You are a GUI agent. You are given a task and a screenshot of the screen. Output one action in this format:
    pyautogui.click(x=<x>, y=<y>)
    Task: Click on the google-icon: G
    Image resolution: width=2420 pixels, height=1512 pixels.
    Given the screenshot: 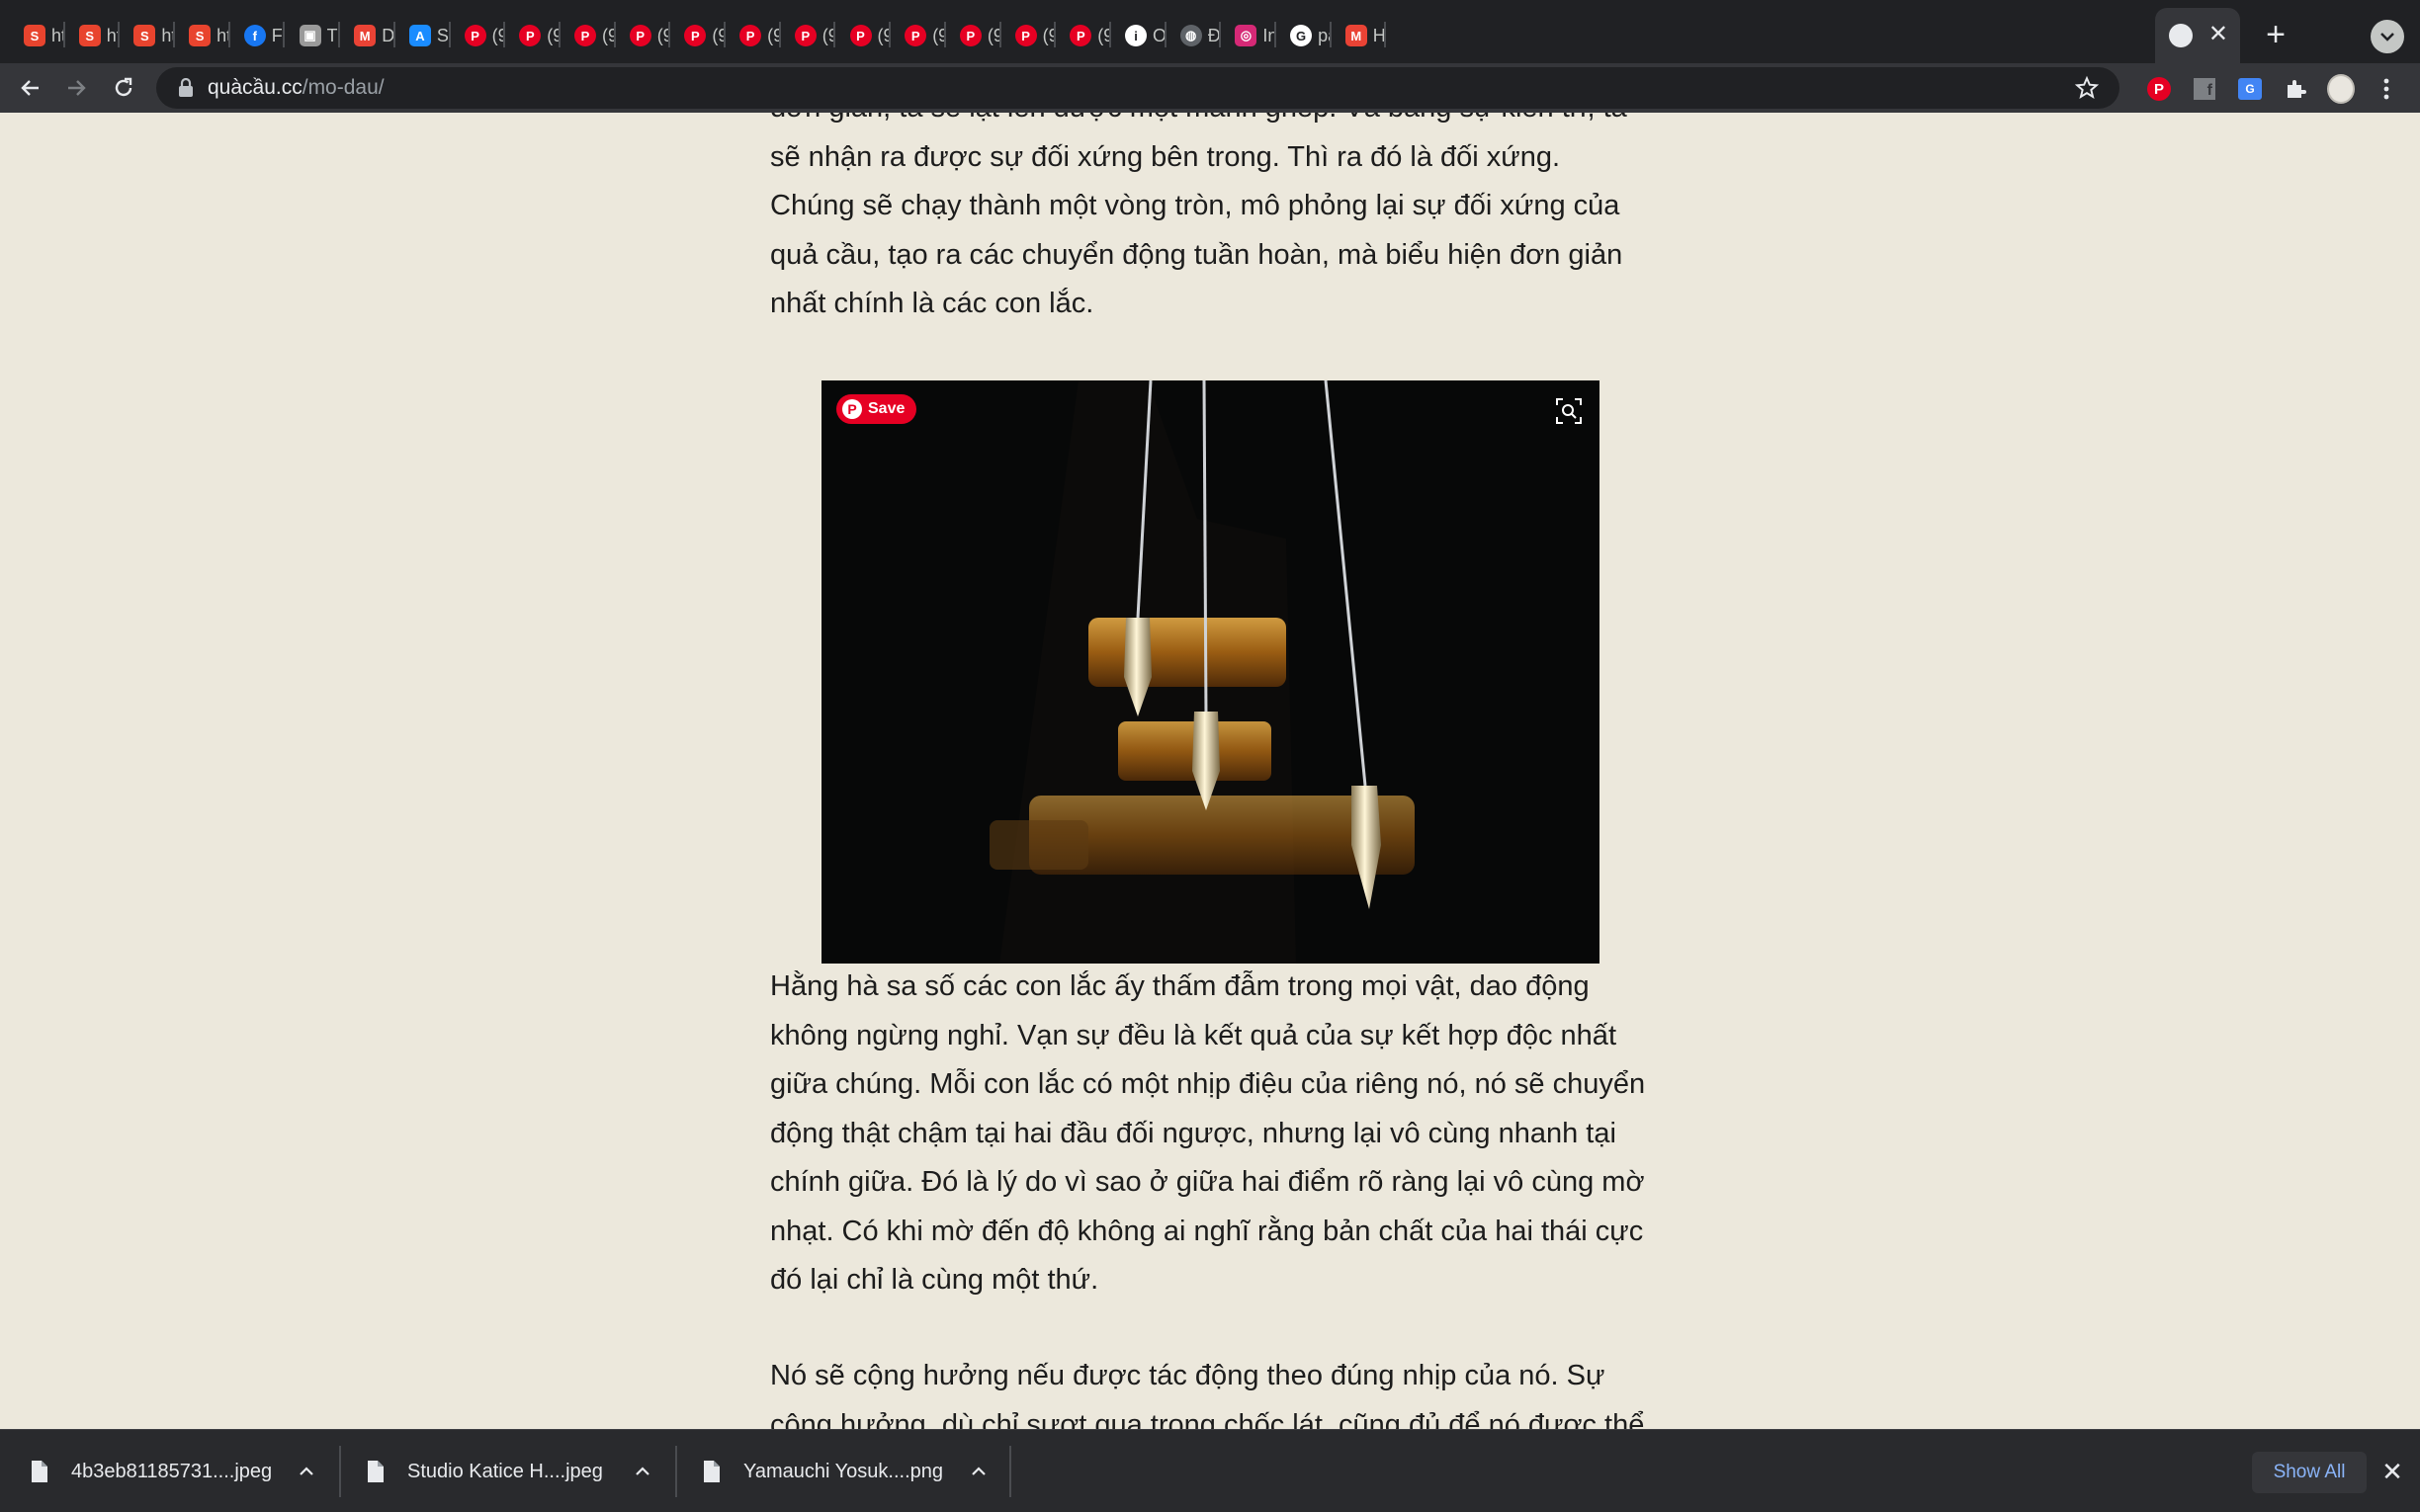 What is the action you would take?
    pyautogui.click(x=1301, y=35)
    